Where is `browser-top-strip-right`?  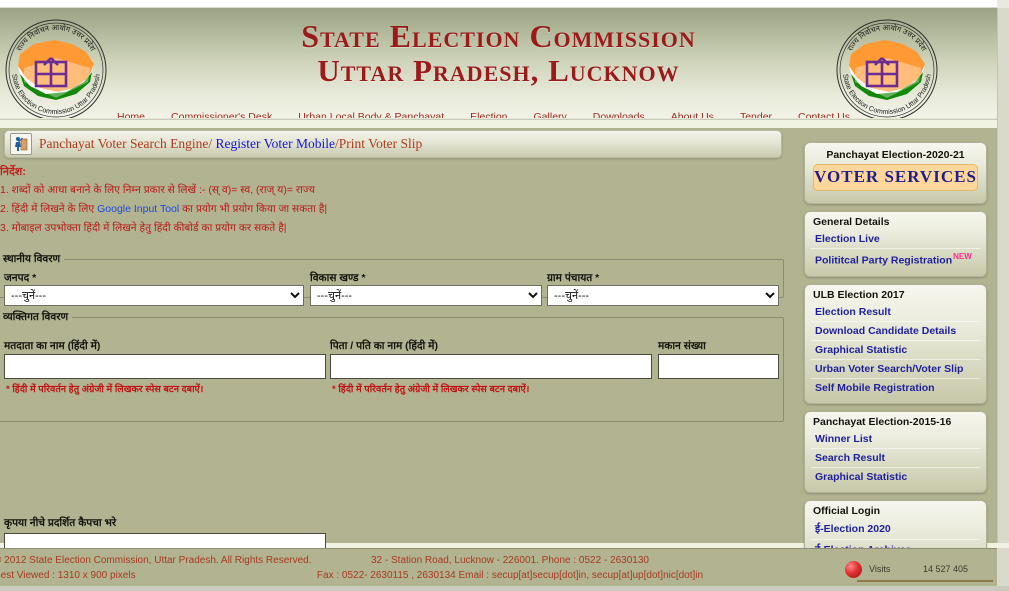 browser-top-strip-right is located at coordinates (1003, 4).